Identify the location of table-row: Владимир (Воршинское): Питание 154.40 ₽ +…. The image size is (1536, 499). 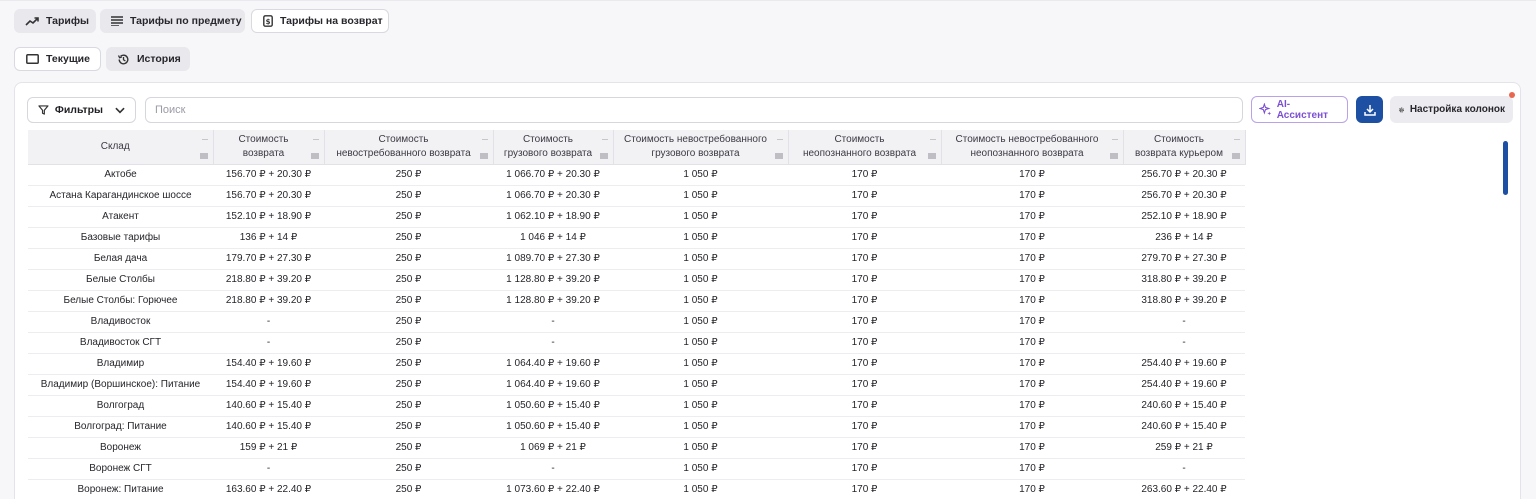
(636, 385).